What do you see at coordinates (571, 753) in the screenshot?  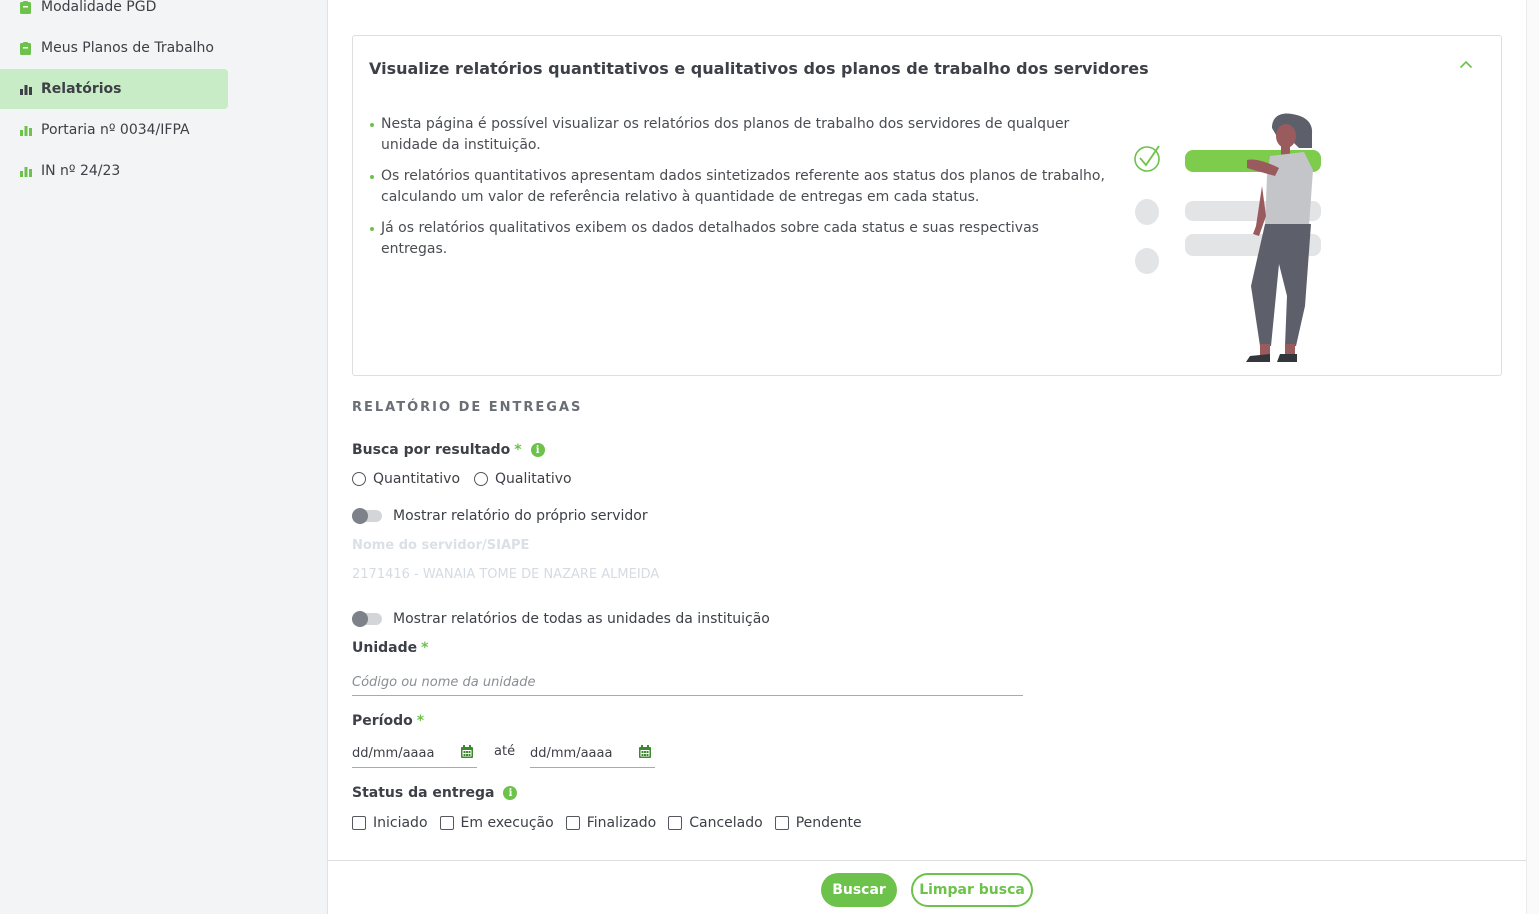 I see `period-end-placeholder: dd/mm/aaaa` at bounding box center [571, 753].